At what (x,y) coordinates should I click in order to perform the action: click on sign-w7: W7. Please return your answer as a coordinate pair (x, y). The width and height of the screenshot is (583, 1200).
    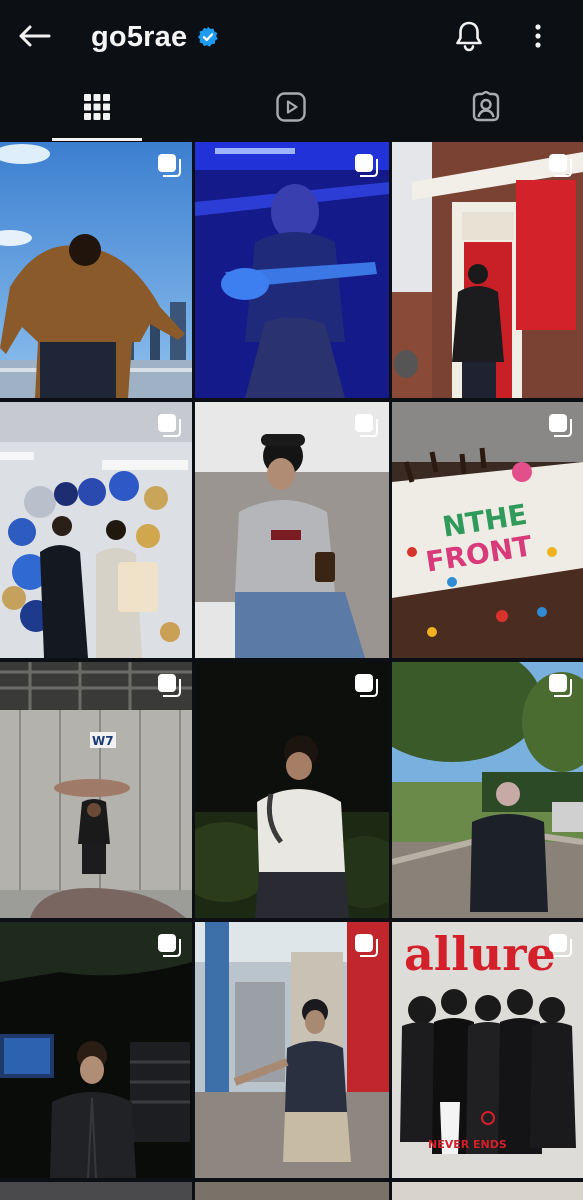
    Looking at the image, I should click on (103, 741).